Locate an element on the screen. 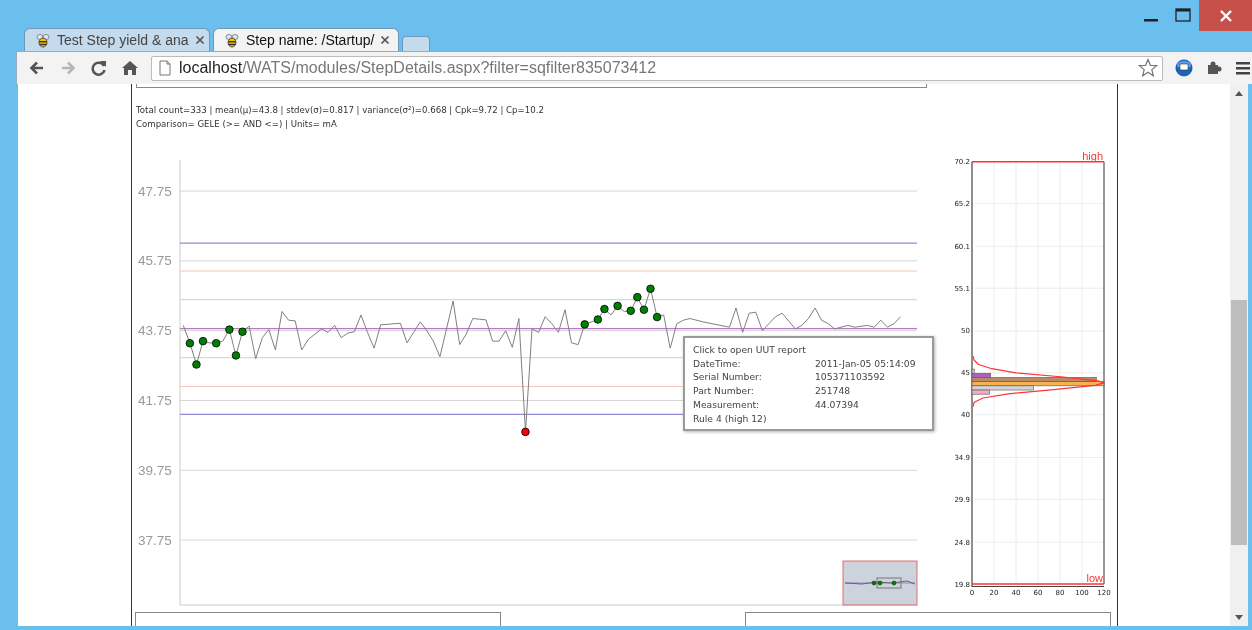  axis-label: 45.75 is located at coordinates (155, 261).